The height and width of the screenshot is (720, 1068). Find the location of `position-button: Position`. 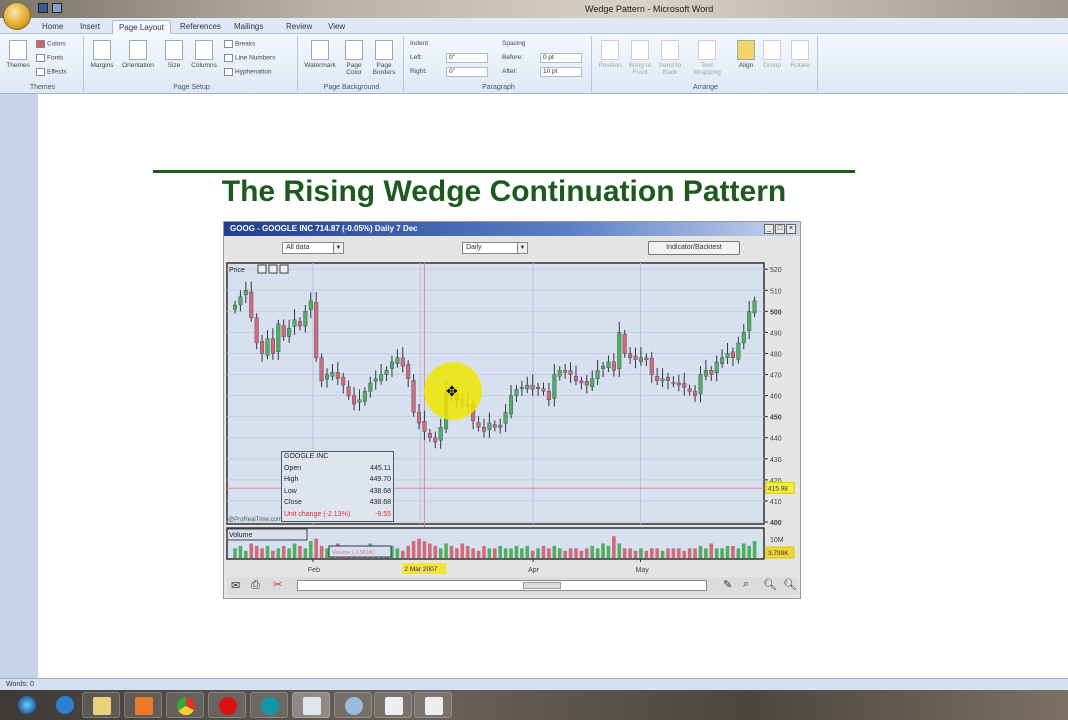

position-button: Position is located at coordinates (610, 54).